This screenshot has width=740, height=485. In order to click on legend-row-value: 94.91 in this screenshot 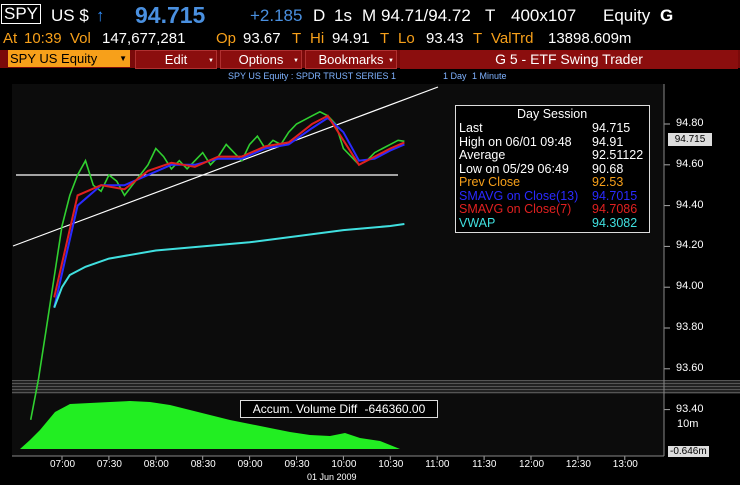, I will do `click(608, 141)`.